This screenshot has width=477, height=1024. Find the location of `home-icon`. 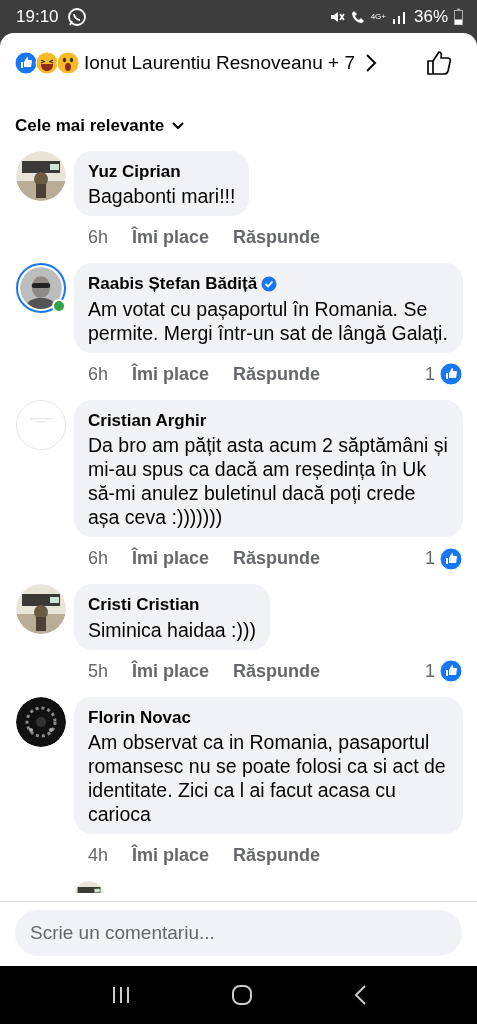

home-icon is located at coordinates (242, 995).